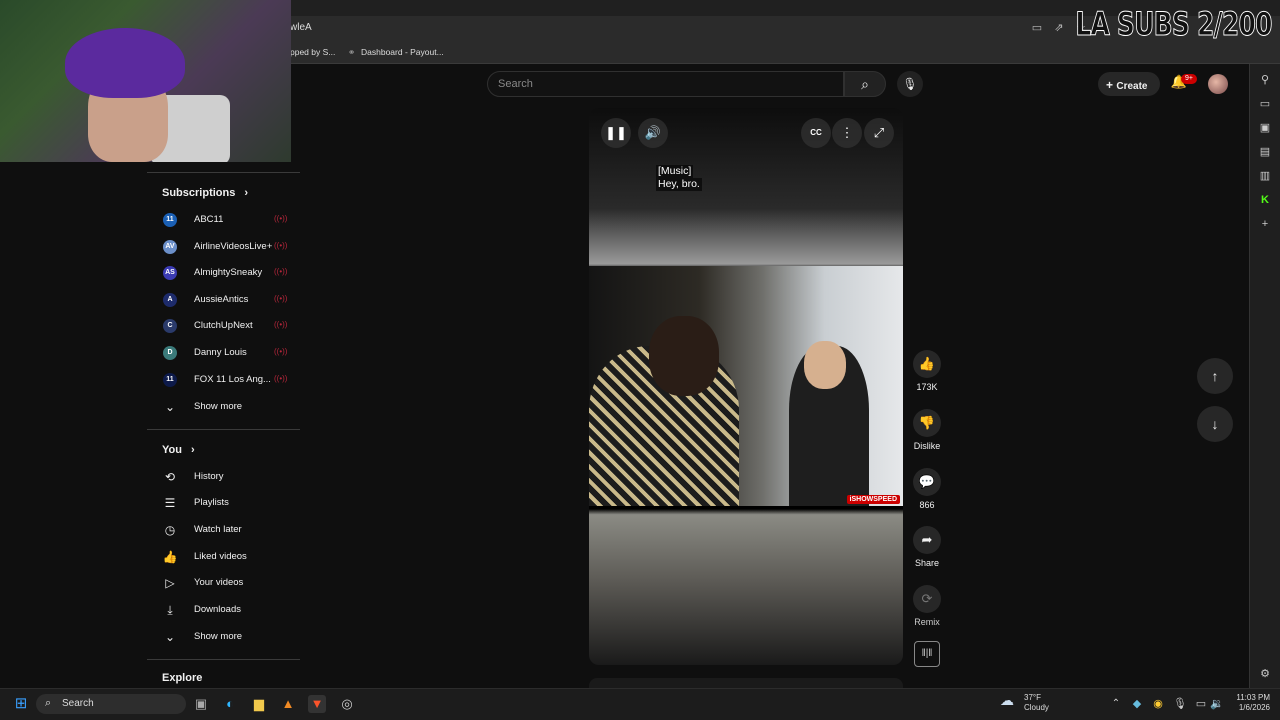  Describe the element at coordinates (227, 407) in the screenshot. I see `subscriptions-show-more: ⌄ Show more` at that location.